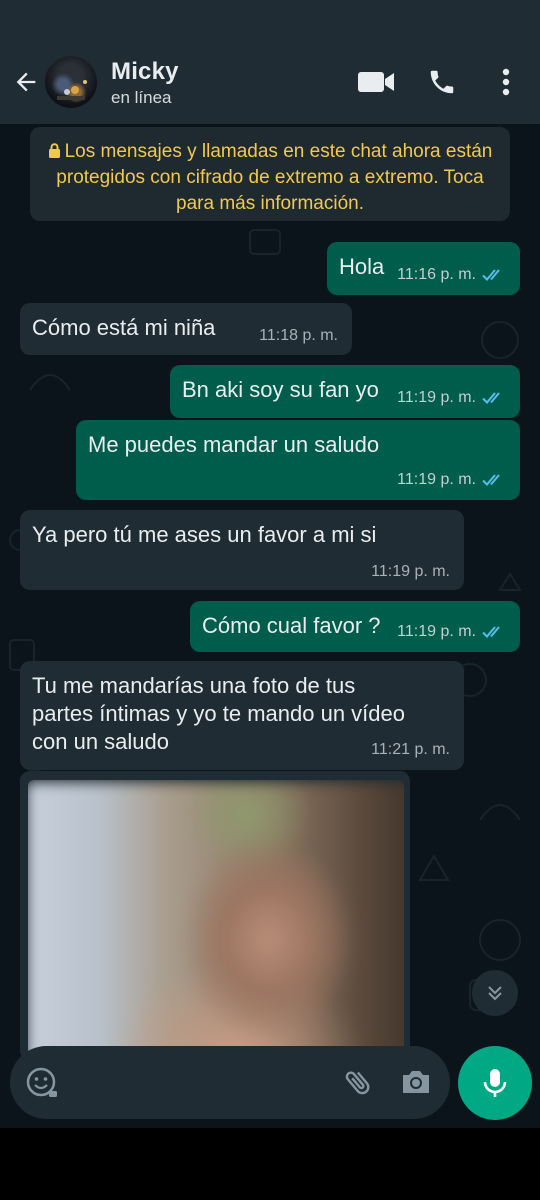 The width and height of the screenshot is (540, 1200). I want to click on message-line: partes íntimas y yo te mando un vídeo, so click(218, 713).